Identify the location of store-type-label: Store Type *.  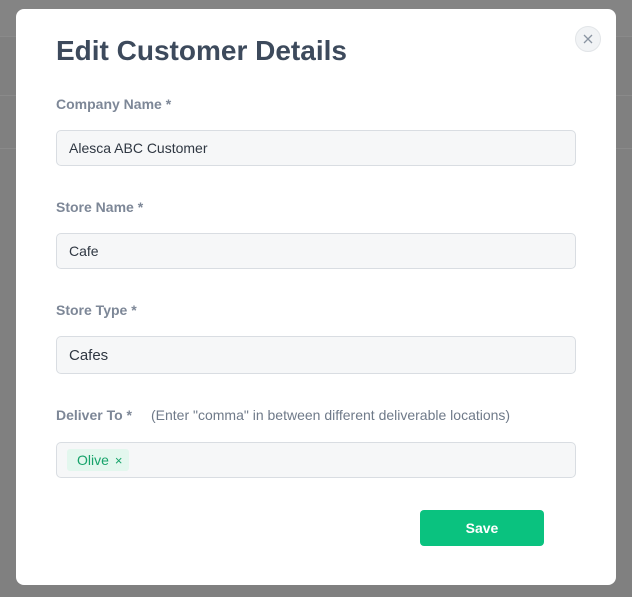
(96, 310).